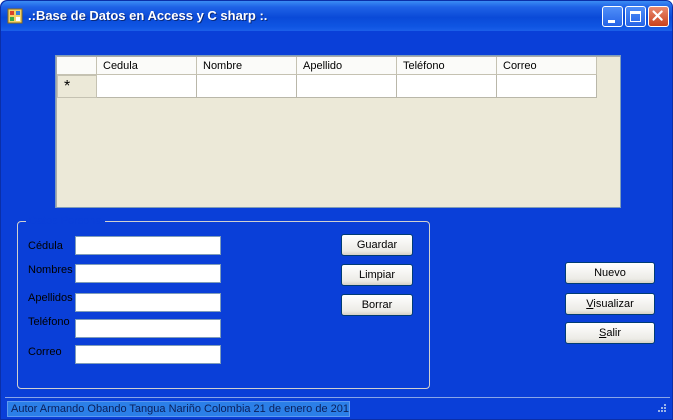  Describe the element at coordinates (347, 66) in the screenshot. I see `column-header-apellido: Apellido` at that location.